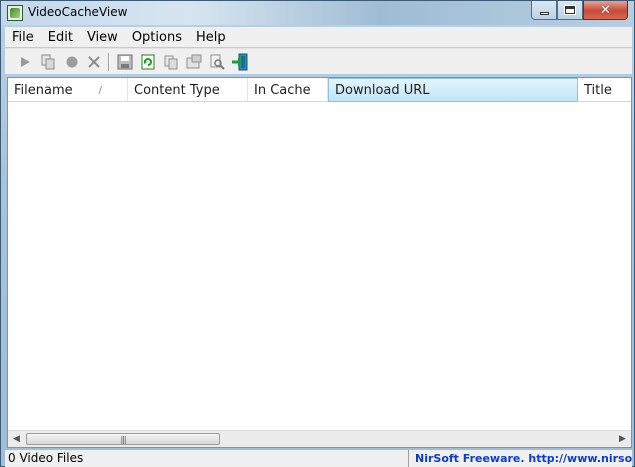  What do you see at coordinates (240, 62) in the screenshot?
I see `exit-icon` at bounding box center [240, 62].